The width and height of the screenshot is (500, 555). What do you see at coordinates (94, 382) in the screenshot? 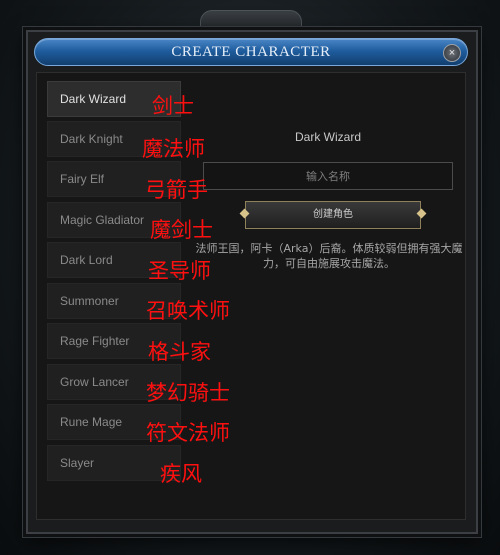
I see `class-label: Grow Lancer` at bounding box center [94, 382].